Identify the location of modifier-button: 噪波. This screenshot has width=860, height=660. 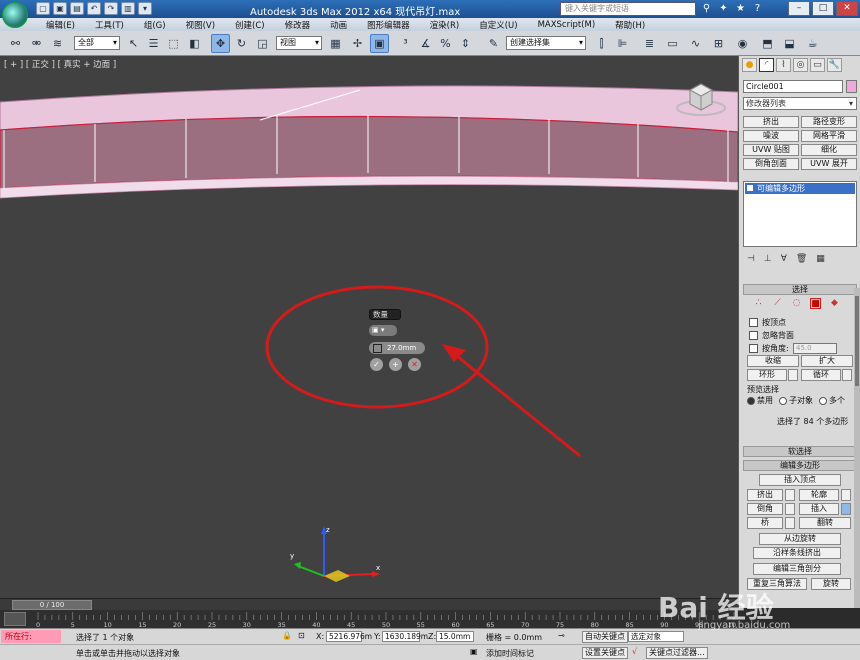
(771, 136).